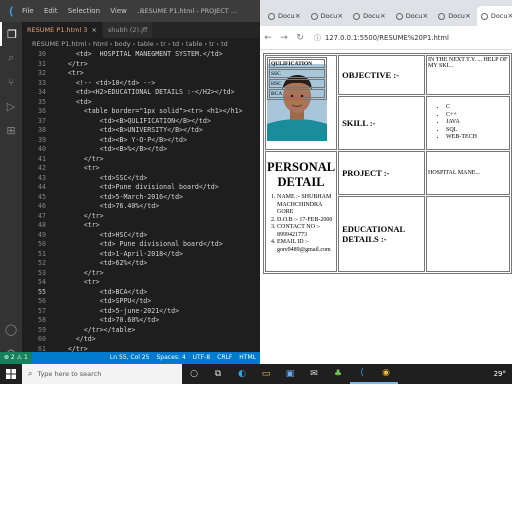  I want to click on search-icon: ⌕, so click(11, 58).